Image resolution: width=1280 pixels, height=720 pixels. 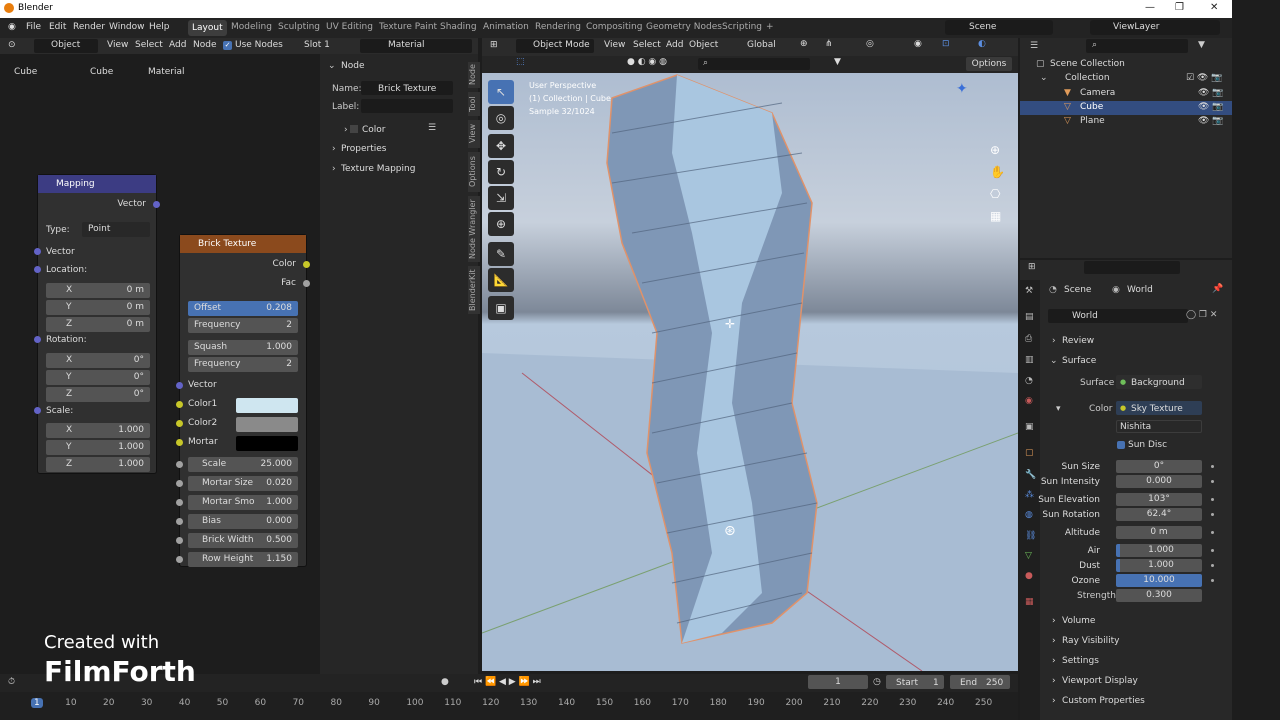 I want to click on render-tab-icon: ▤, so click(x=1029, y=317).